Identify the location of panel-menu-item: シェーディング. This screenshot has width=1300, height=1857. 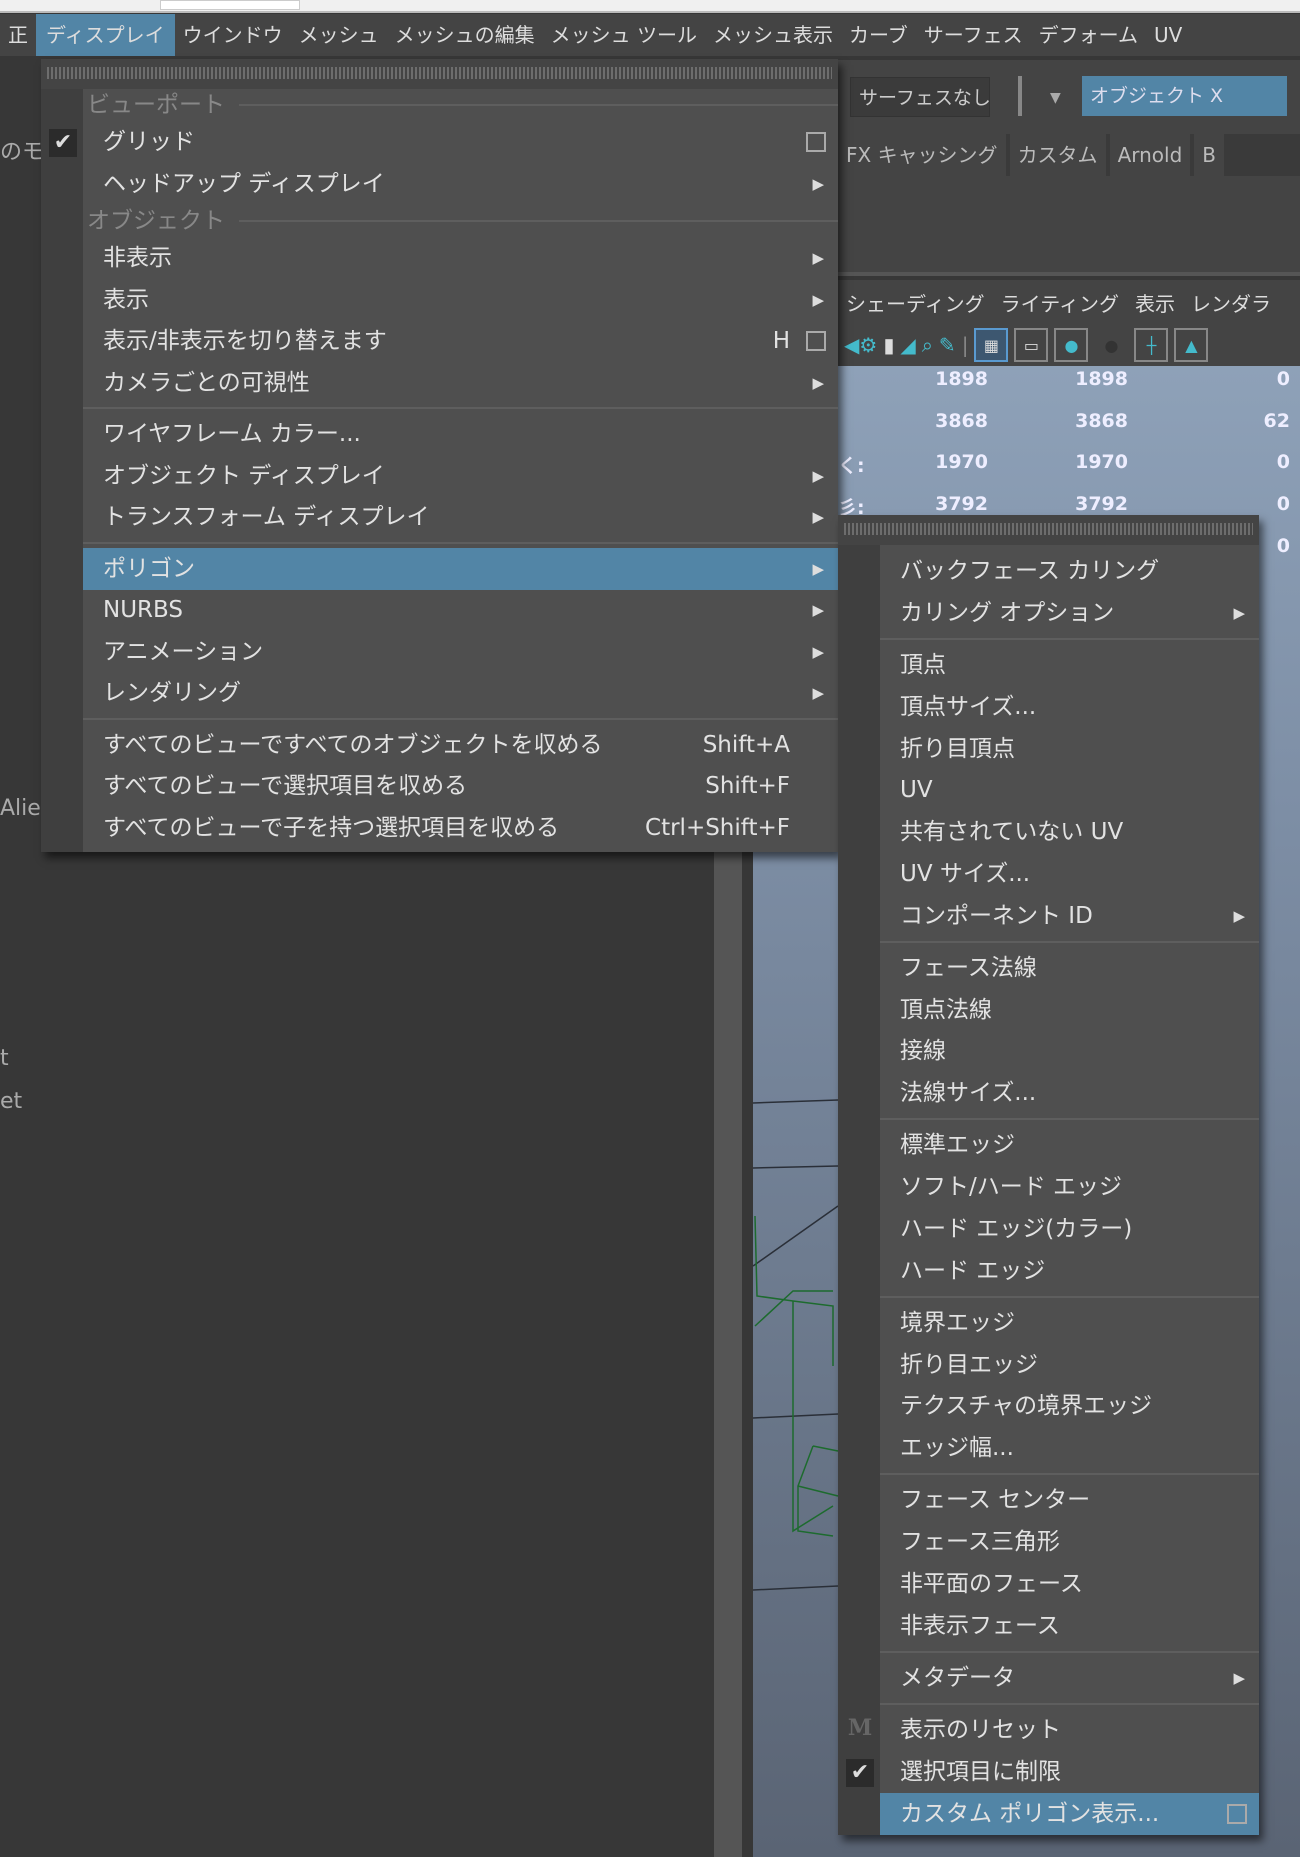
(915, 302).